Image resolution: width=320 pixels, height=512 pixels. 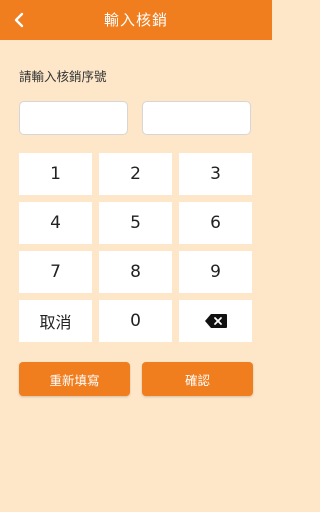 What do you see at coordinates (74, 379) in the screenshot?
I see `reset-button: 重新填寫` at bounding box center [74, 379].